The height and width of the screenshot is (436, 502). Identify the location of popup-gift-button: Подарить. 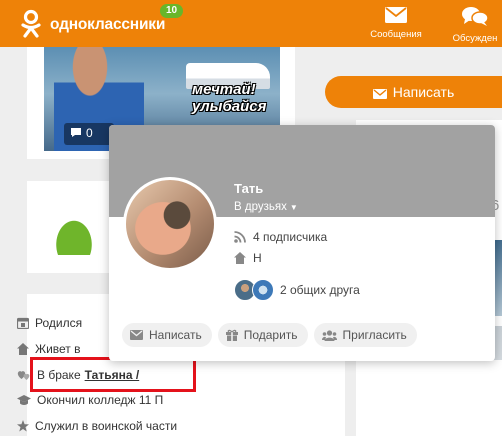
(262, 335).